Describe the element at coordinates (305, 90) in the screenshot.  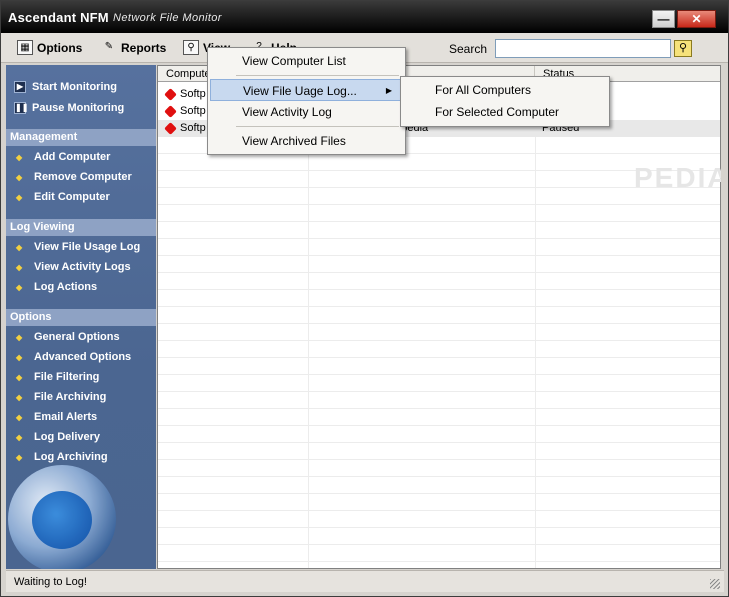
I see `menu-item-view-file-usage-log: View File Uage Log... ▶` at that location.